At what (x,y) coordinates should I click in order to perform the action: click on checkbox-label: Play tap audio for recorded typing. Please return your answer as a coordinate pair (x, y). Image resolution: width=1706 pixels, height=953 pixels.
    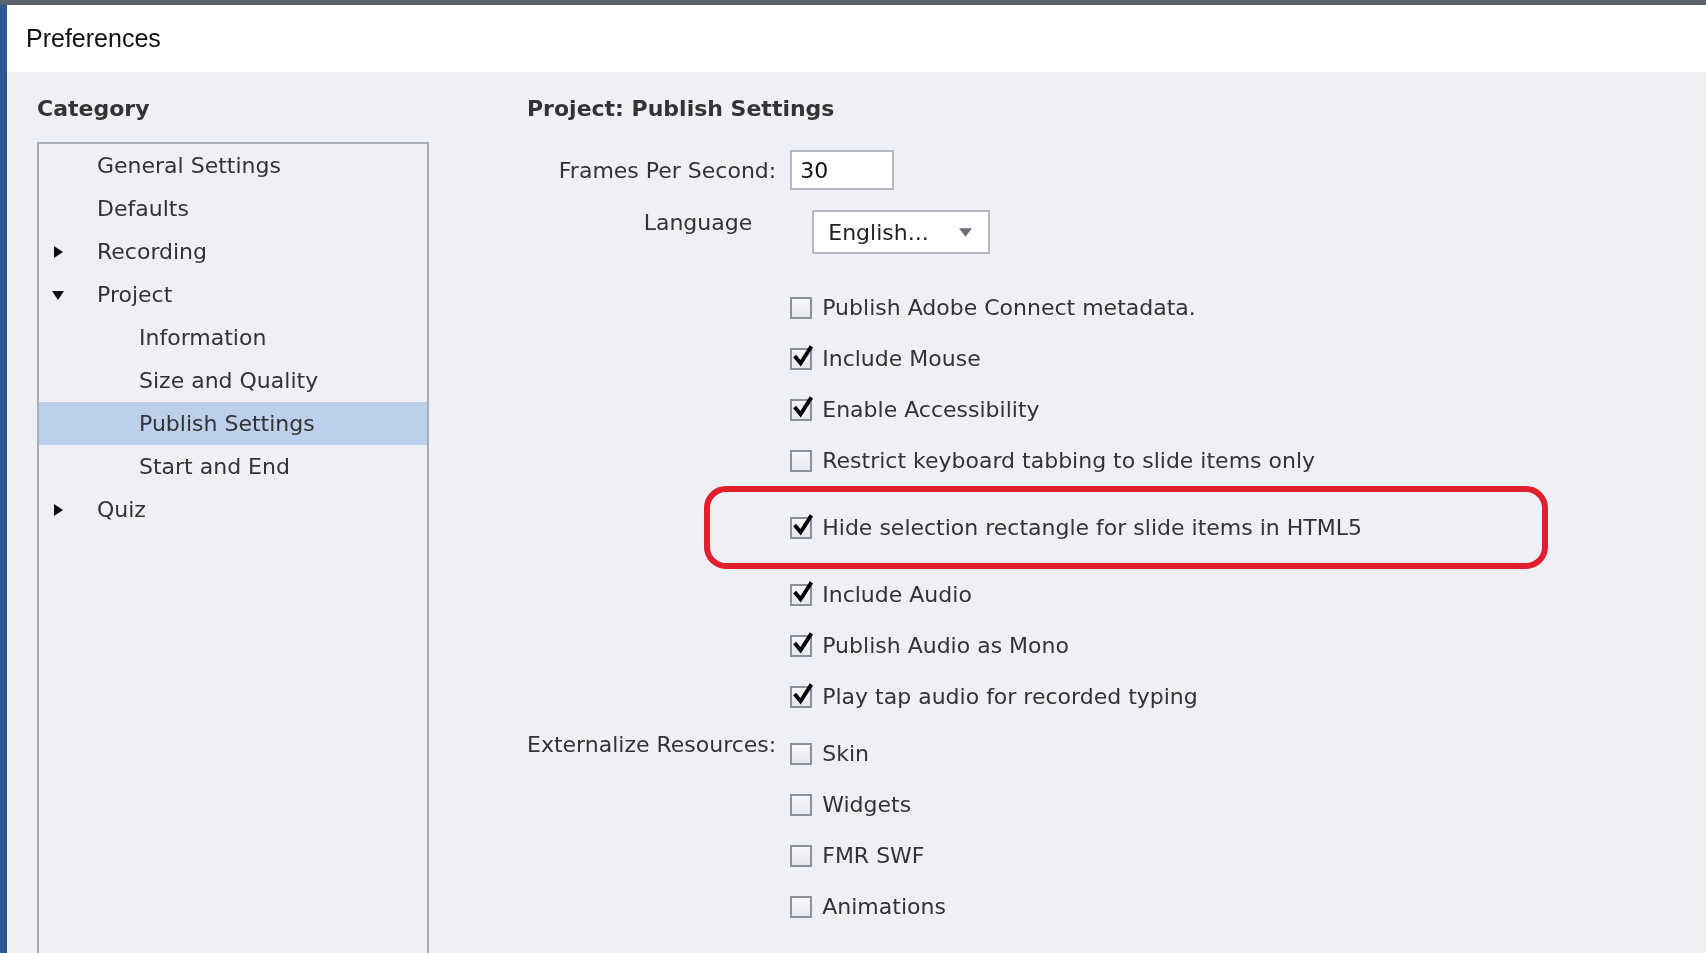
    Looking at the image, I should click on (1010, 696).